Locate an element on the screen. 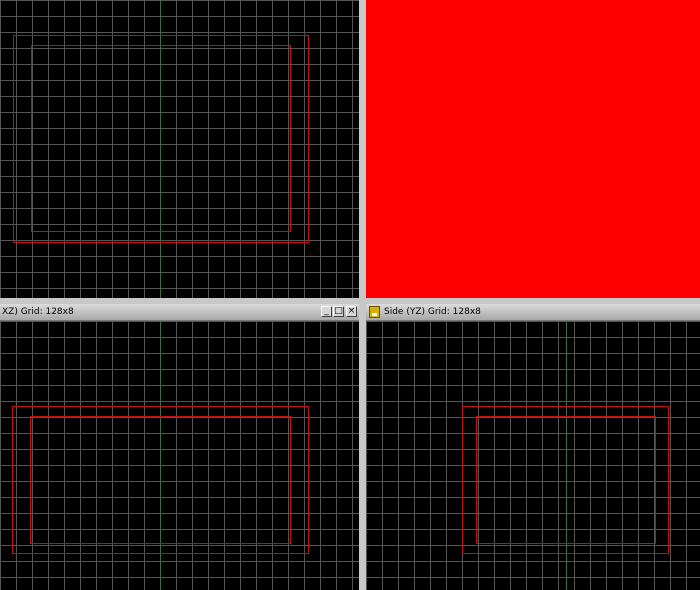 This screenshot has width=700, height=590. minimize-button: _ is located at coordinates (326, 311).